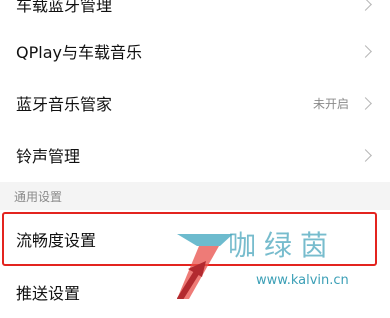  I want to click on section-header-label: 通用设置, so click(38, 196).